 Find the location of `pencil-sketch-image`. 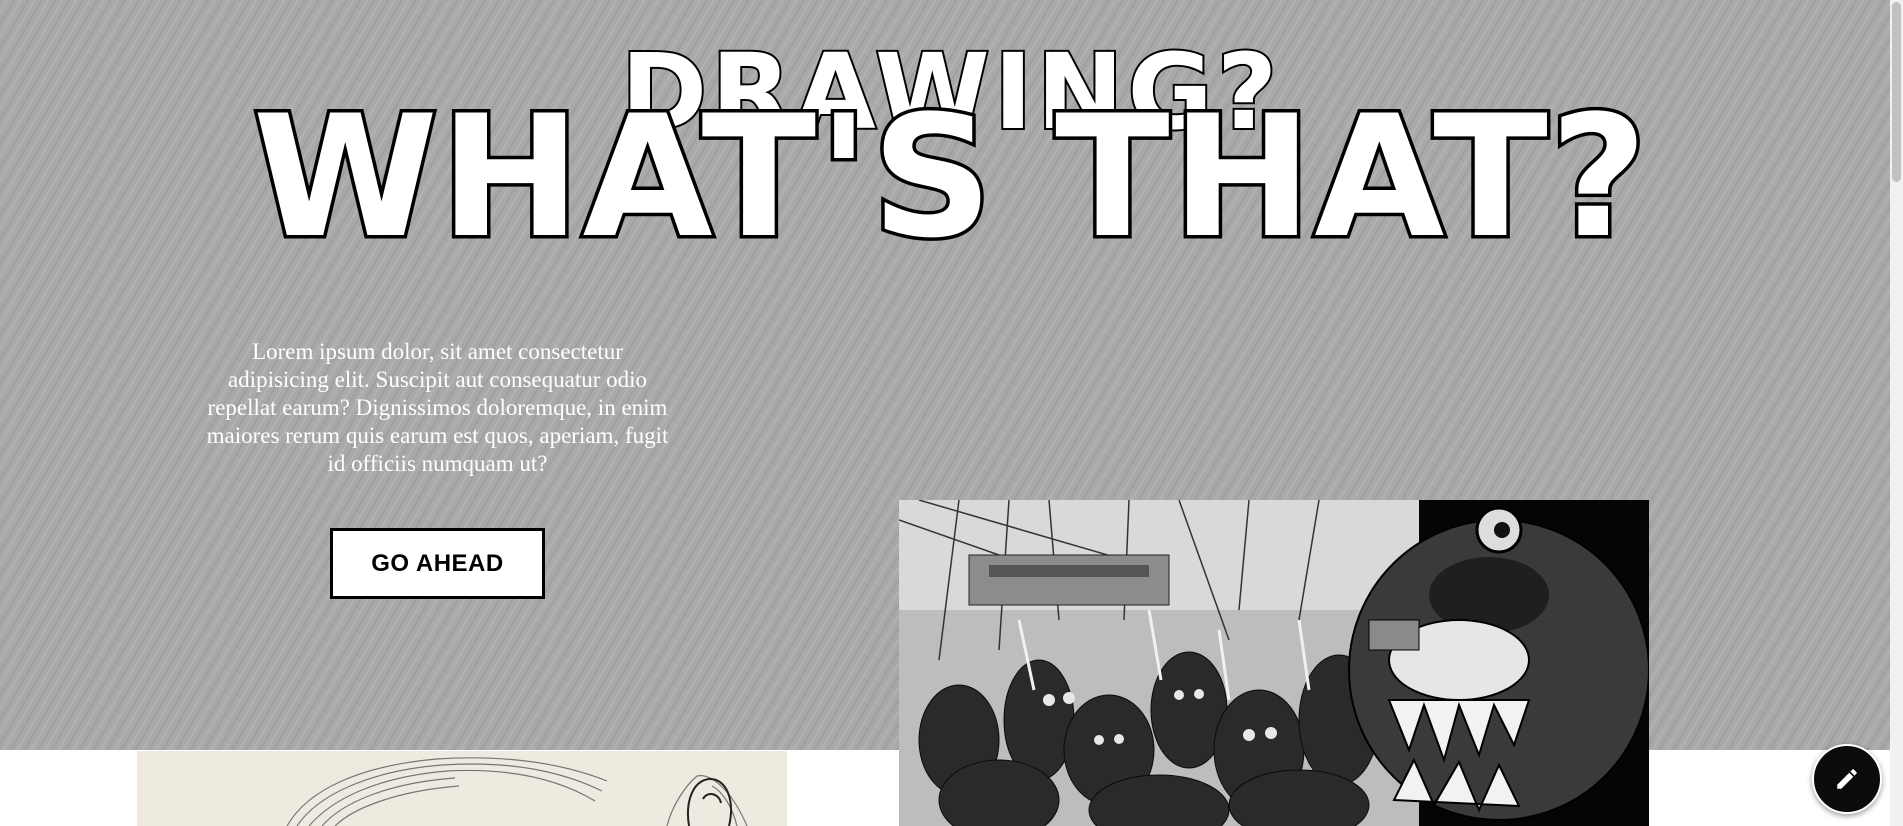

pencil-sketch-image is located at coordinates (462, 788).